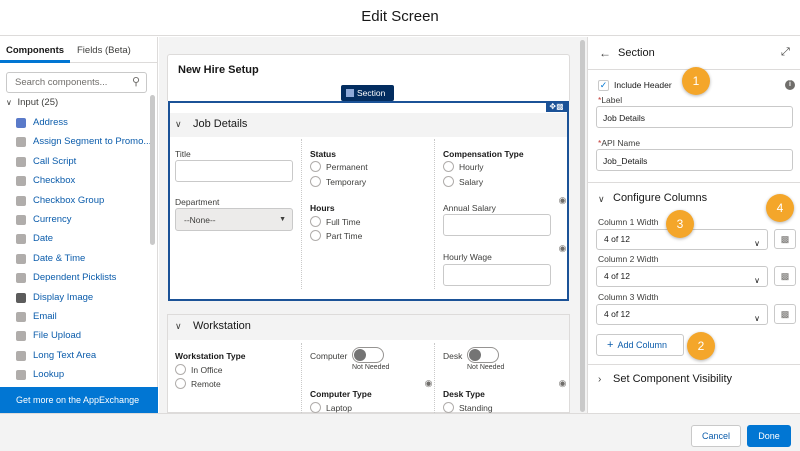 The height and width of the screenshot is (451, 800). Describe the element at coordinates (315, 407) in the screenshot. I see `computer-type-radio-laptop` at that location.